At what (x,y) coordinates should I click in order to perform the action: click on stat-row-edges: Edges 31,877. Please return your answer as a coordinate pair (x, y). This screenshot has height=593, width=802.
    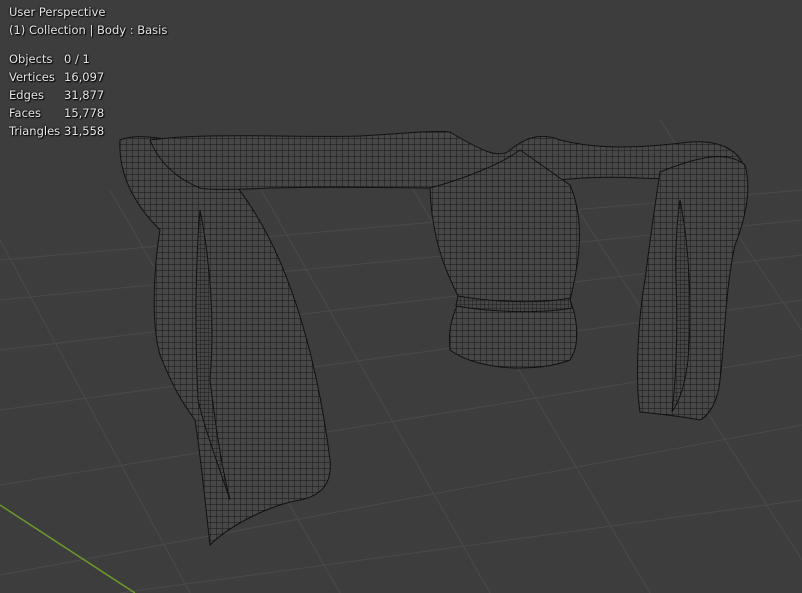
    Looking at the image, I should click on (56, 95).